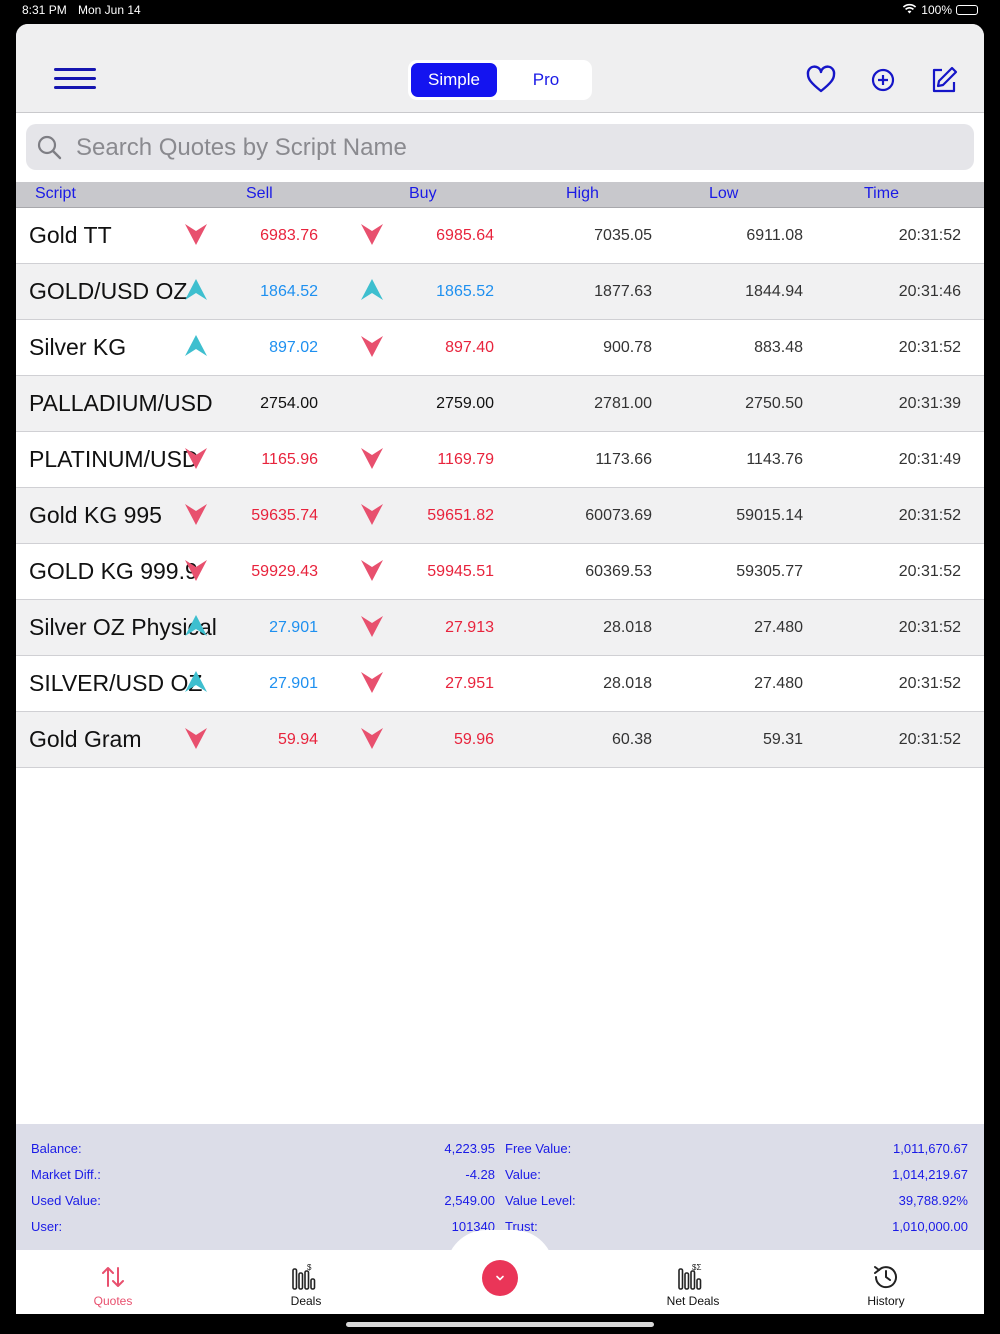 The height and width of the screenshot is (1334, 1000). Describe the element at coordinates (306, 1285) in the screenshot. I see `tab-deals: $ Deals` at that location.